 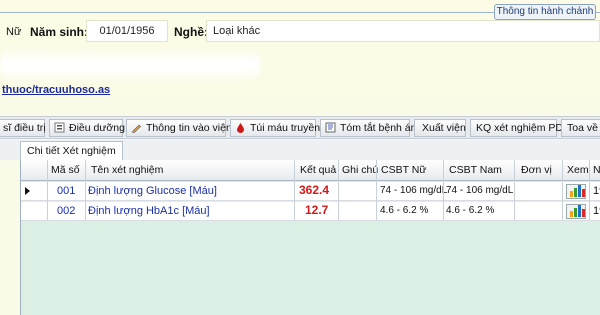 I want to click on discharge-prescription-button-label: Toa về, so click(x=582, y=128).